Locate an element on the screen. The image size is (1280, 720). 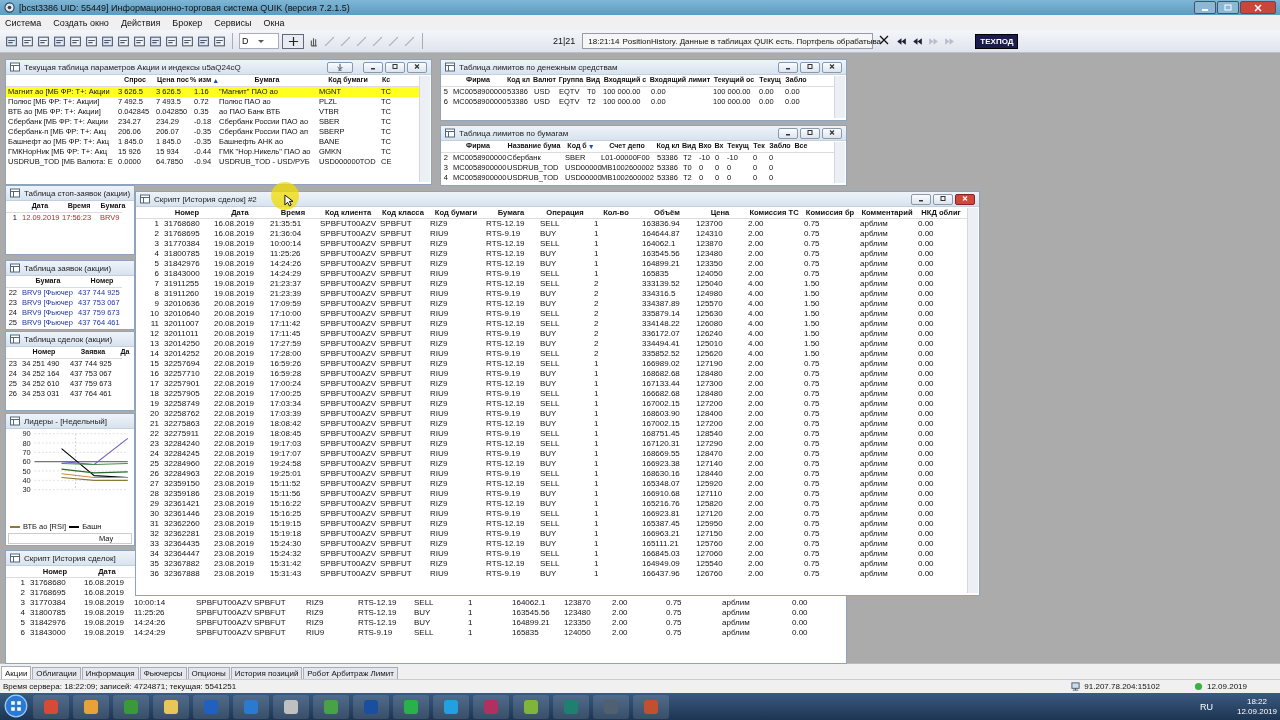
support-button: ТЕХПОД is located at coordinates (997, 41).